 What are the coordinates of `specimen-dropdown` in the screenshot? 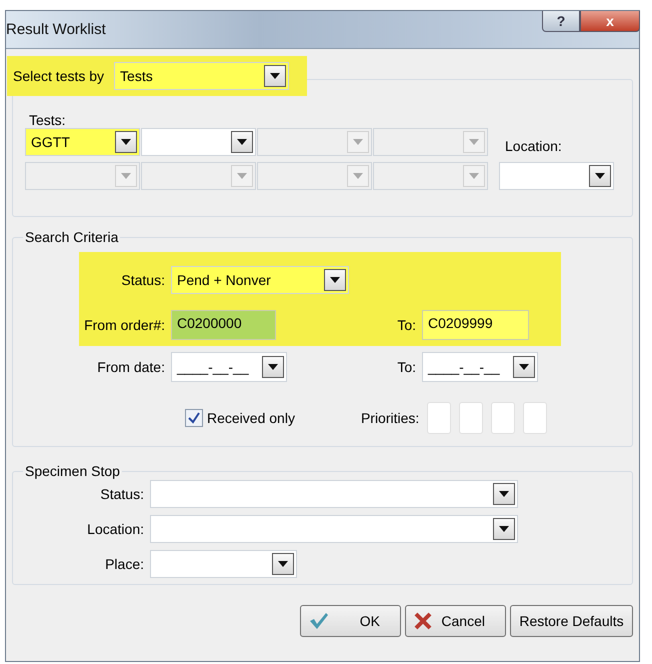 It's located at (223, 564).